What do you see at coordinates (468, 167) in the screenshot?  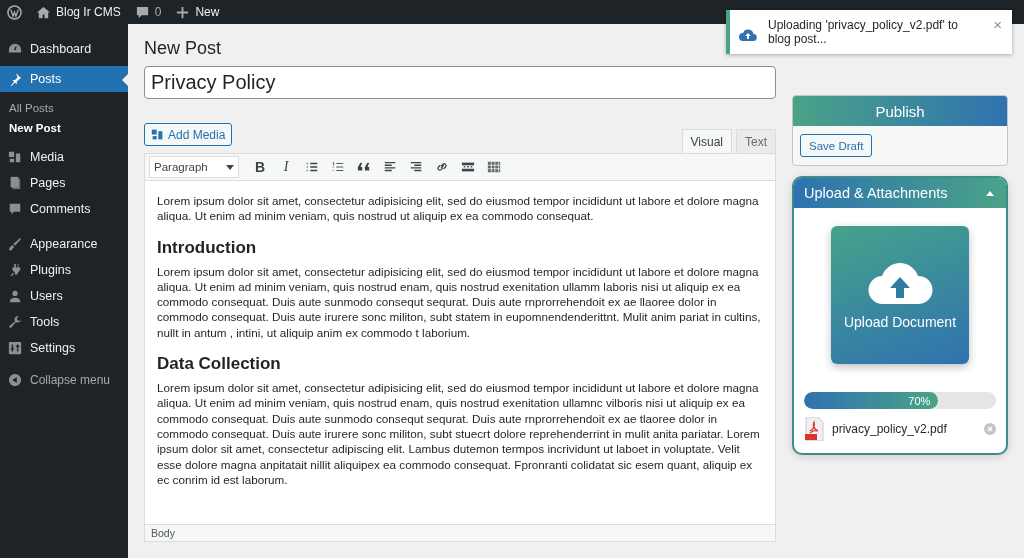 I see `read-more-icon` at bounding box center [468, 167].